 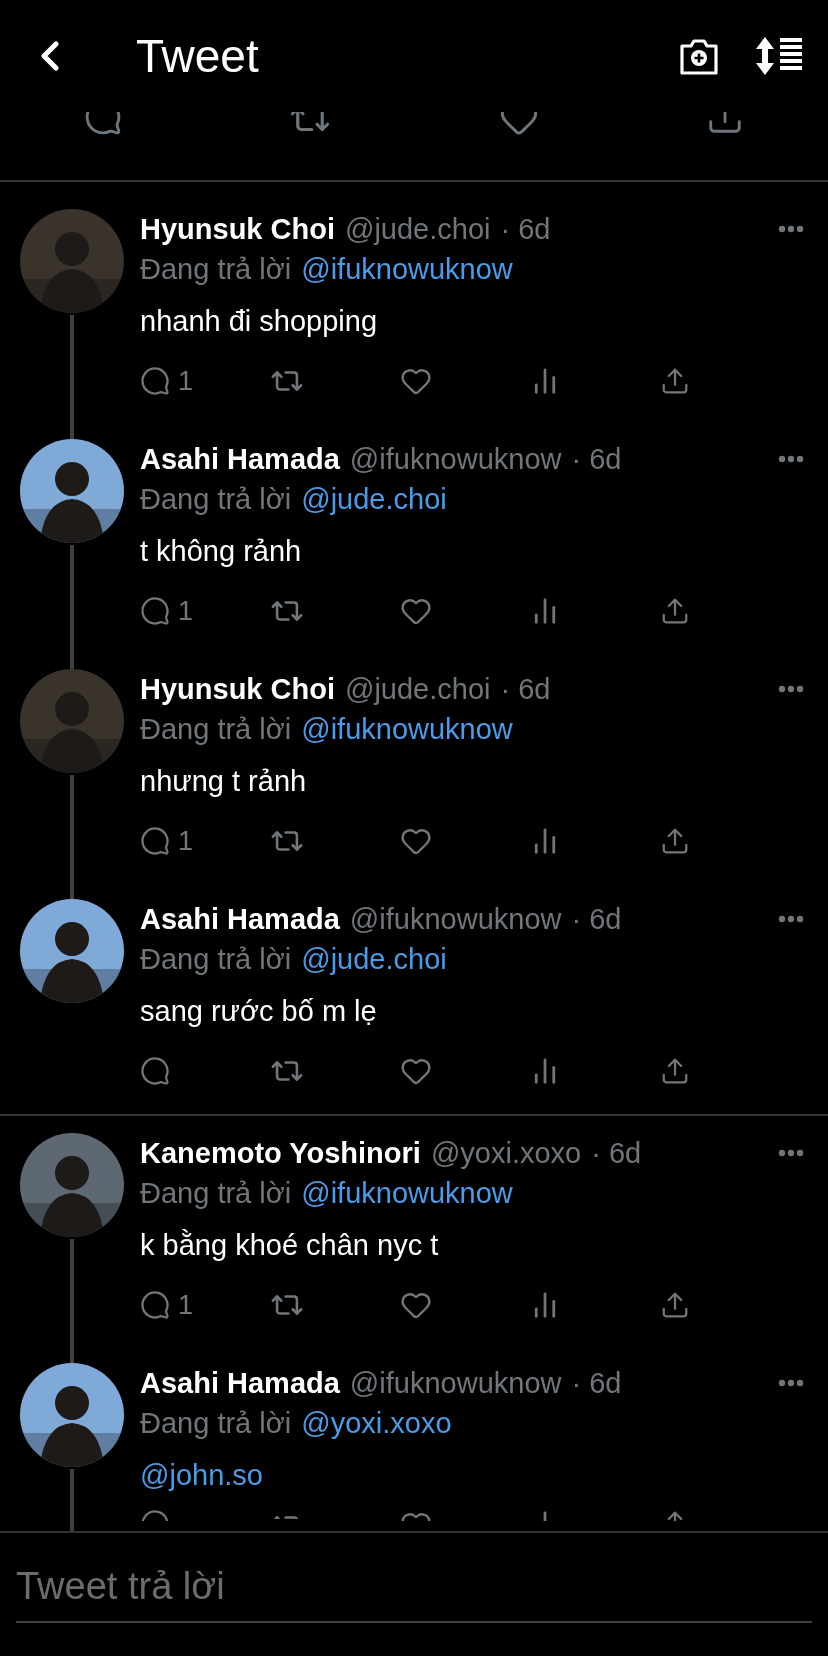 I want to click on mention-link: @john.so, so click(x=201, y=1475).